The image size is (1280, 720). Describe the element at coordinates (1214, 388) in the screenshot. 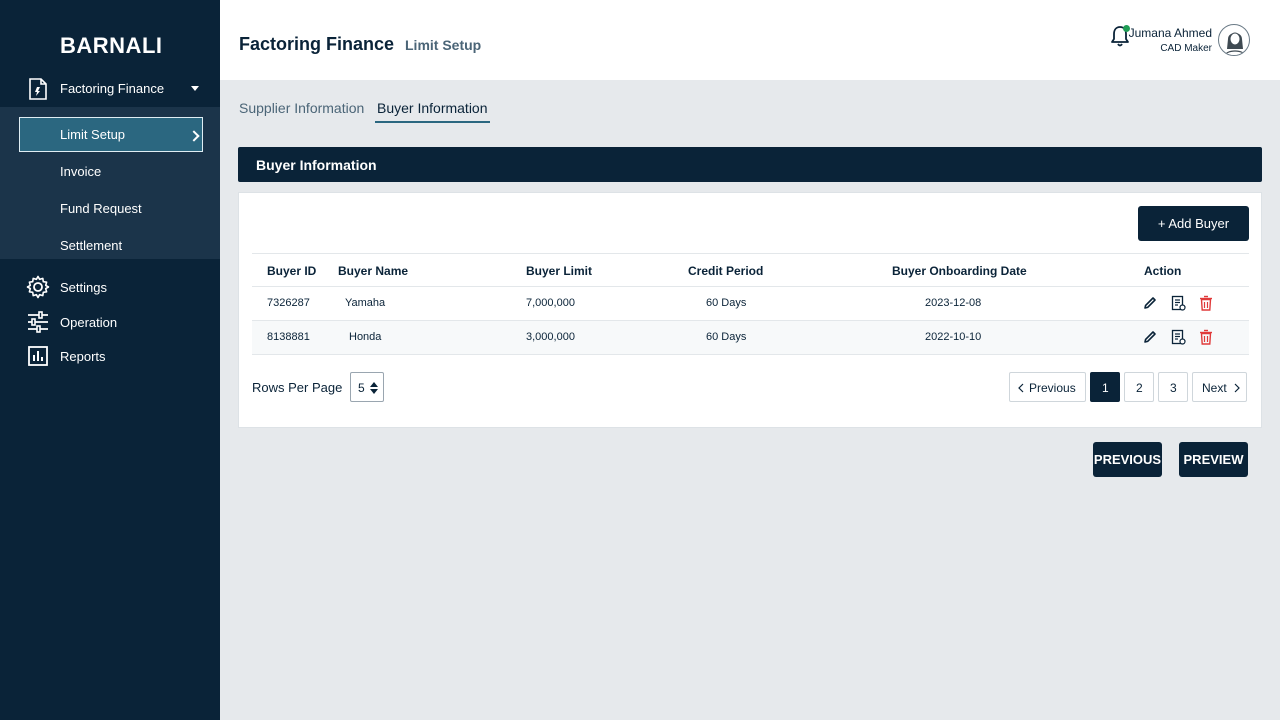

I see `pagination-next-label: Next` at that location.